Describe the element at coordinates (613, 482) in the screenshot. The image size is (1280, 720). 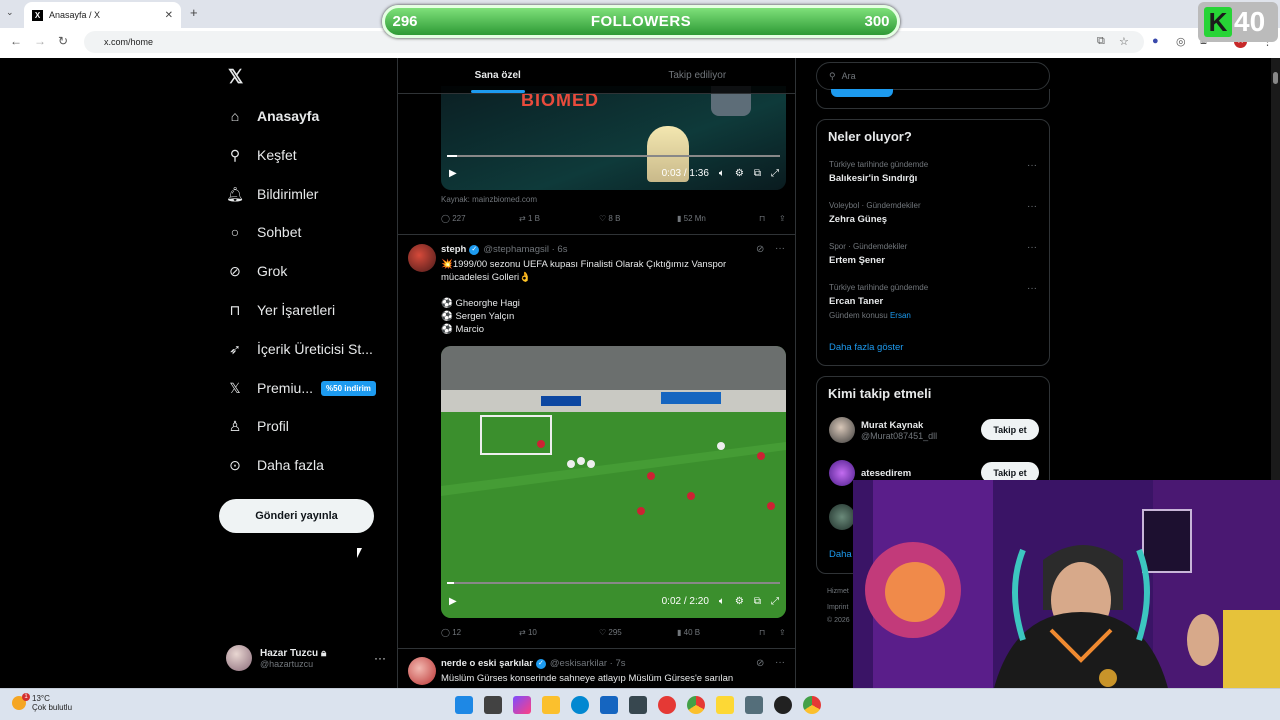
I see `video-player: ▶ 0:02 / 2:20 🔈︎ ⚙ ⧉ ⤢` at that location.